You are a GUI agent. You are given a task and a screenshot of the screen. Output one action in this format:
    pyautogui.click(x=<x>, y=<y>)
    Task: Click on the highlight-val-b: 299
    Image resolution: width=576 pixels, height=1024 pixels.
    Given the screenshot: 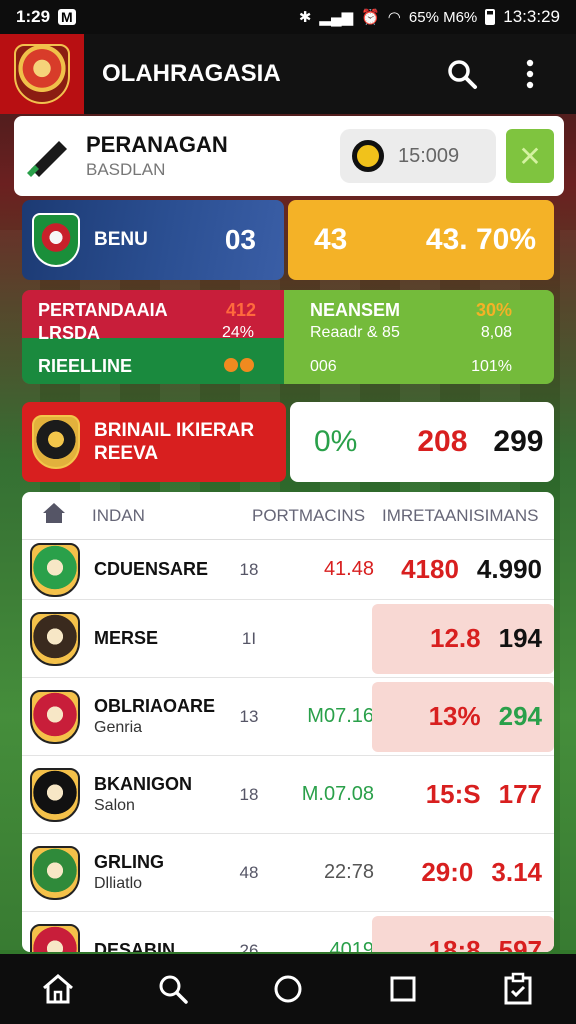 What is the action you would take?
    pyautogui.click(x=518, y=441)
    